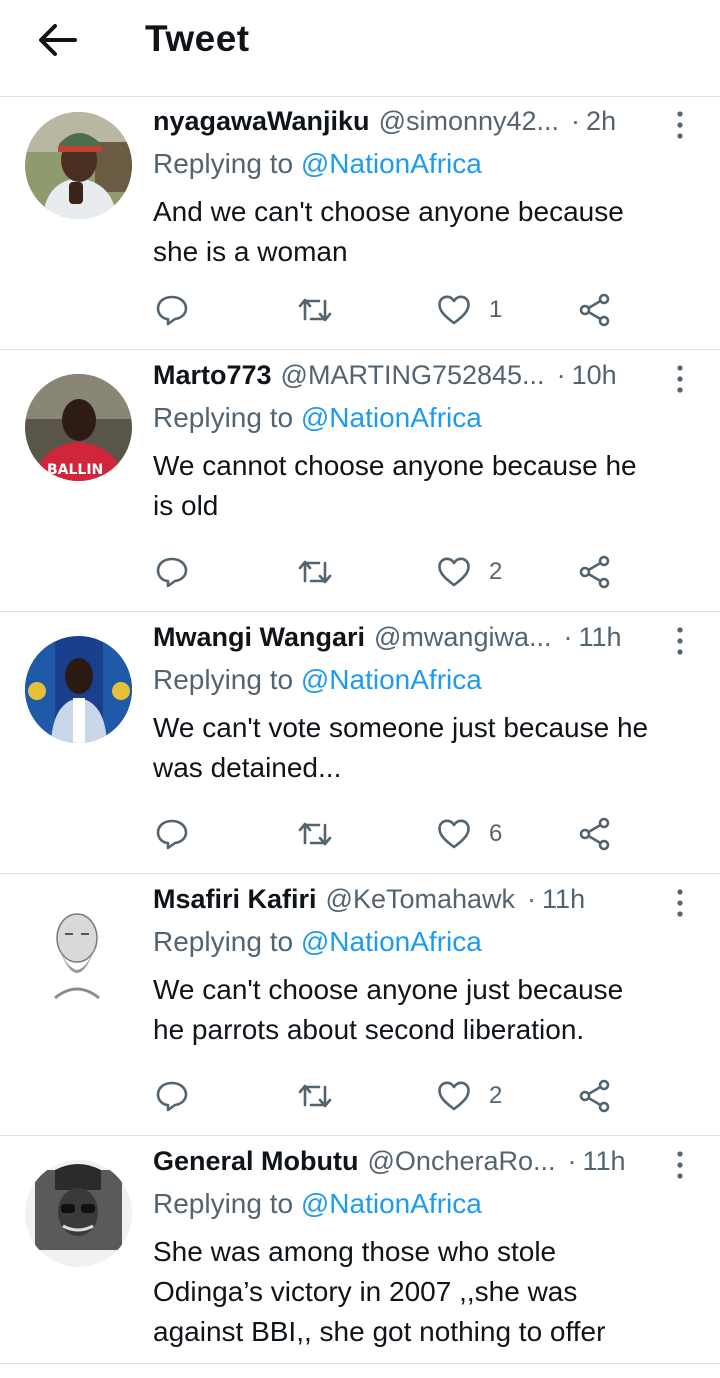  I want to click on tweet-meta: General Mobutu @OncheraRo... · 11h, so click(406, 1161).